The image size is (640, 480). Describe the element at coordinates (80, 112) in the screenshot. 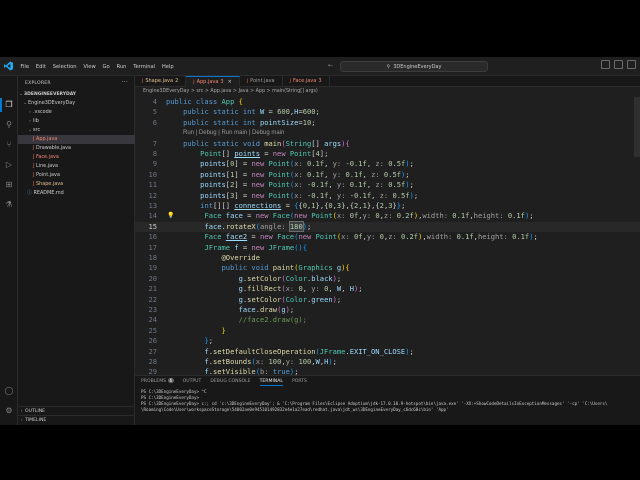

I see `folder-vscode: › .vscode` at that location.